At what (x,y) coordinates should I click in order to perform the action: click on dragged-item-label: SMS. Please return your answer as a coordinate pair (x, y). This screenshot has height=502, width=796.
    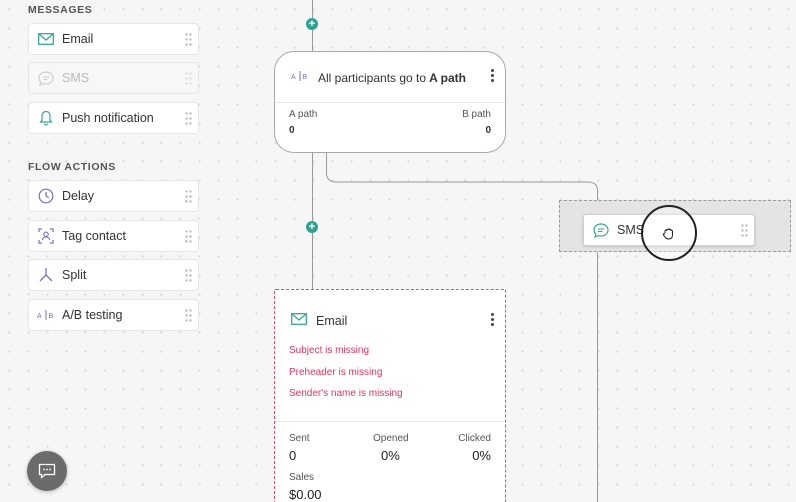
    Looking at the image, I should click on (631, 230).